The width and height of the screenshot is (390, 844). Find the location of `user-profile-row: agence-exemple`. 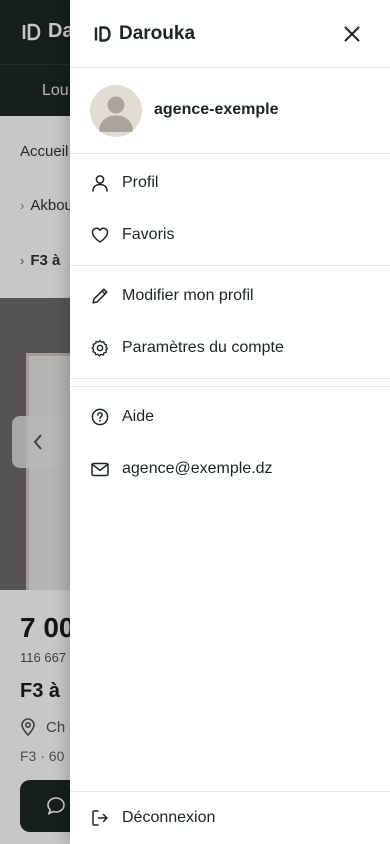

user-profile-row: agence-exemple is located at coordinates (230, 111).